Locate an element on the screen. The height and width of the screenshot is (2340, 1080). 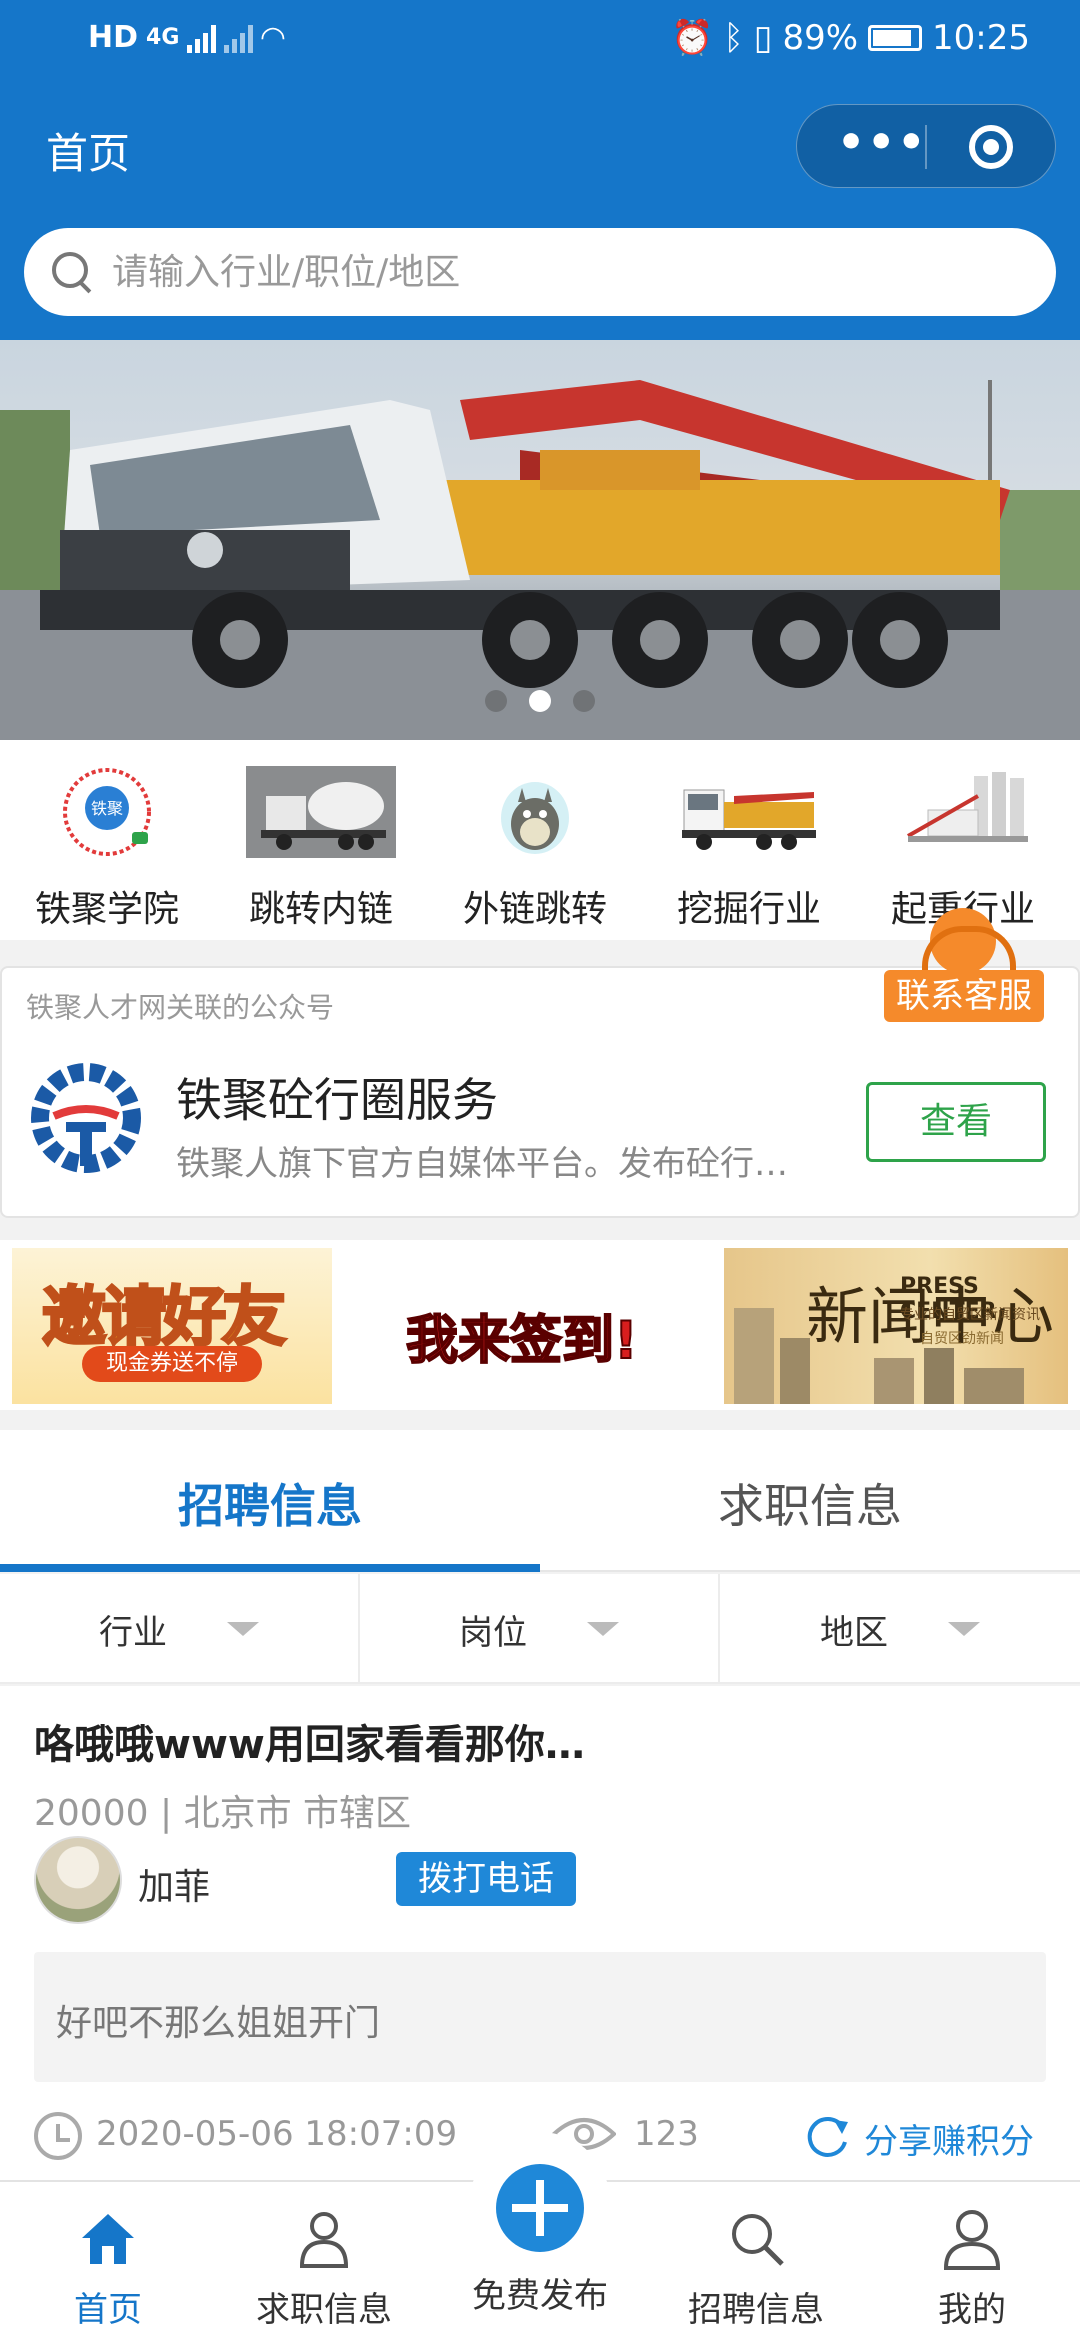
search-area is located at coordinates (540, 277).